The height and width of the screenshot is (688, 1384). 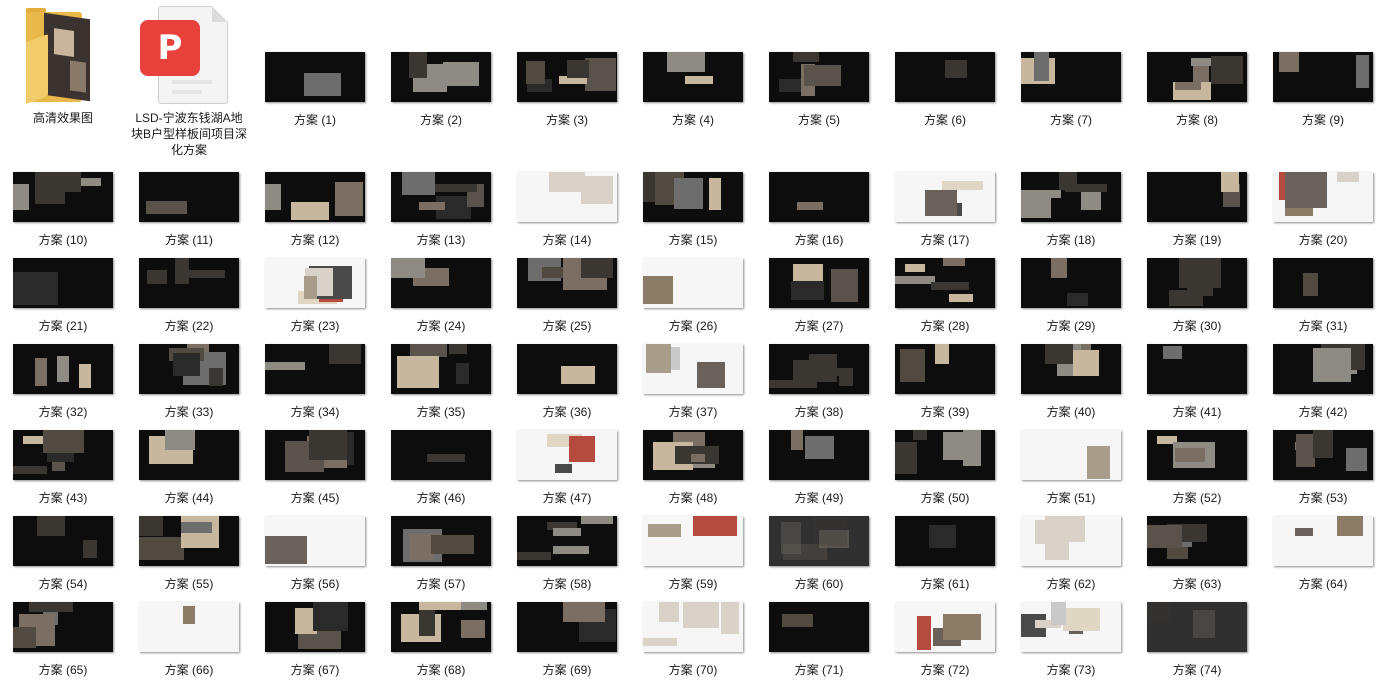 I want to click on file-item: 方案 (65), so click(x=63, y=645).